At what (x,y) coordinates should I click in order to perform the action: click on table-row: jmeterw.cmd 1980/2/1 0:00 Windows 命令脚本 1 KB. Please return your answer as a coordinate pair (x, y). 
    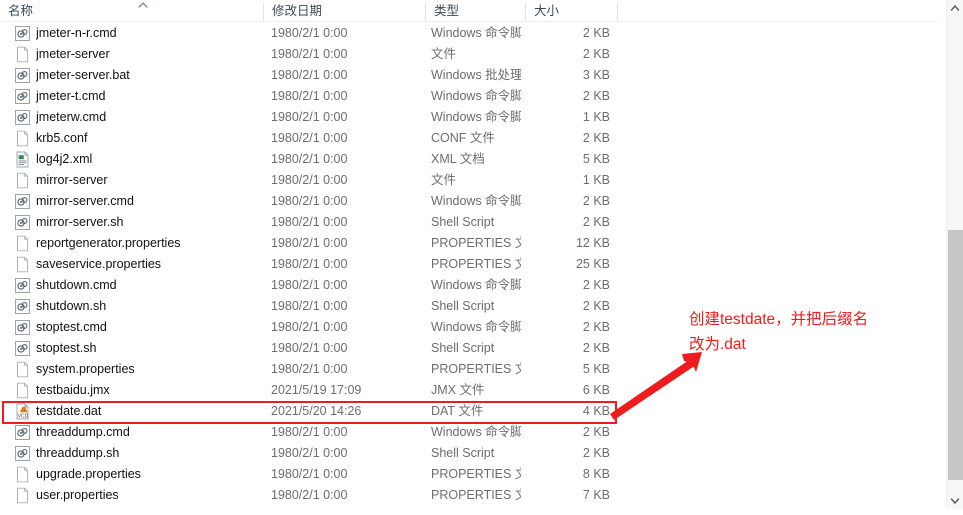
    Looking at the image, I should click on (468, 117).